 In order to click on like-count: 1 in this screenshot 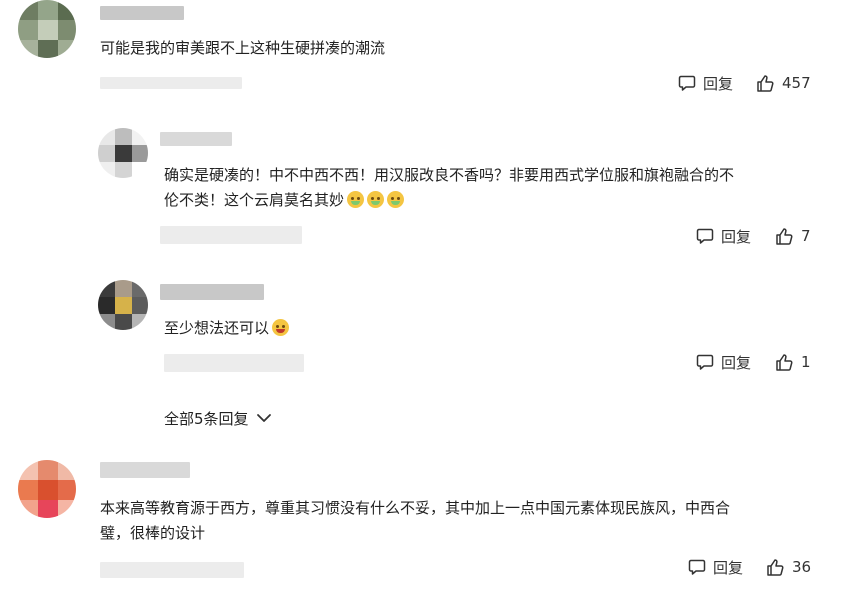, I will do `click(806, 362)`.